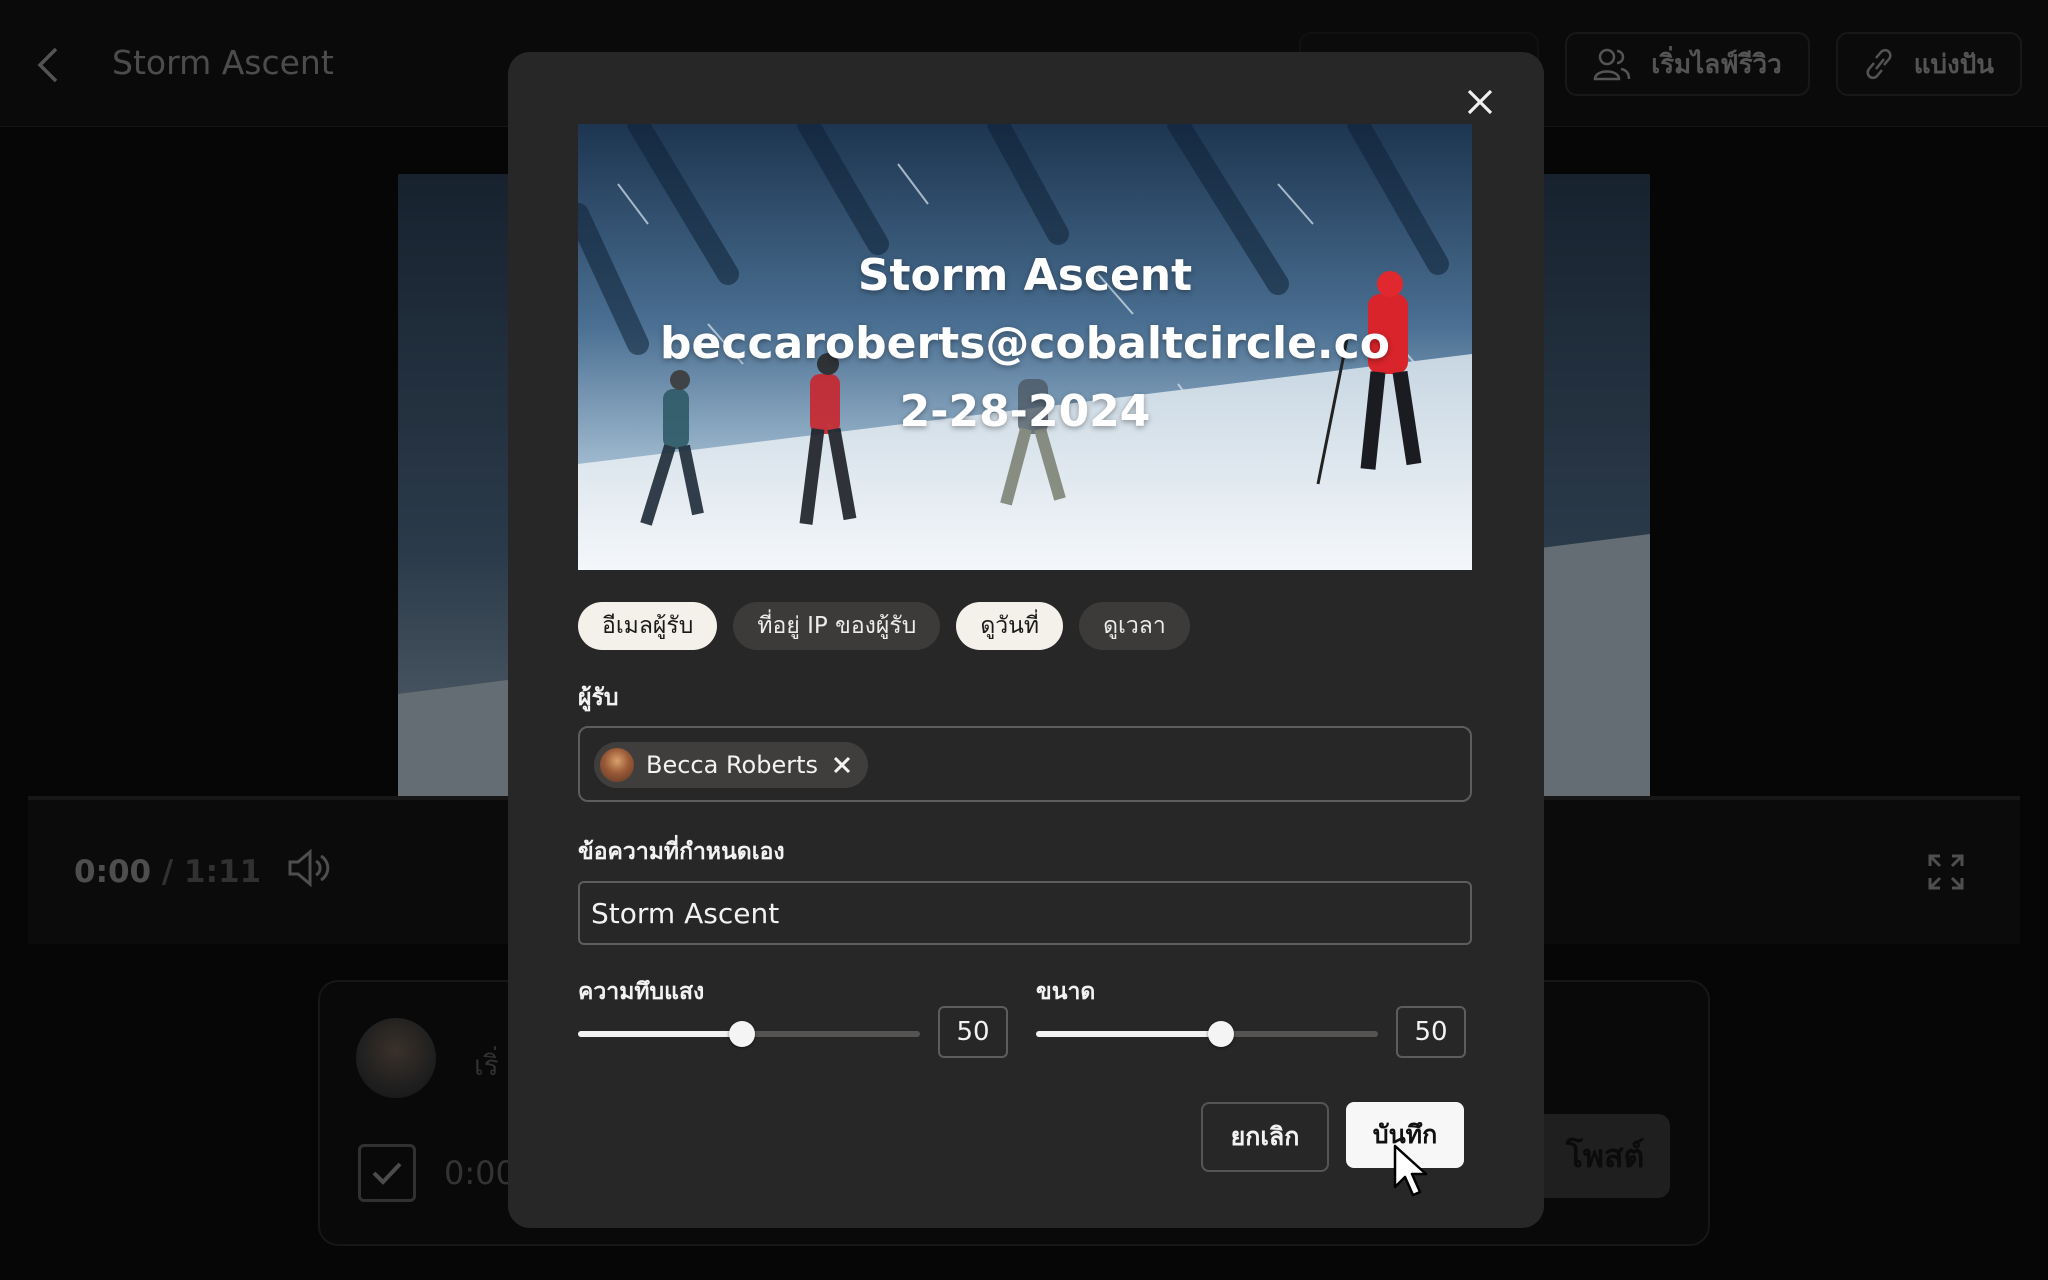  I want to click on size-value-input: 50, so click(1431, 1032).